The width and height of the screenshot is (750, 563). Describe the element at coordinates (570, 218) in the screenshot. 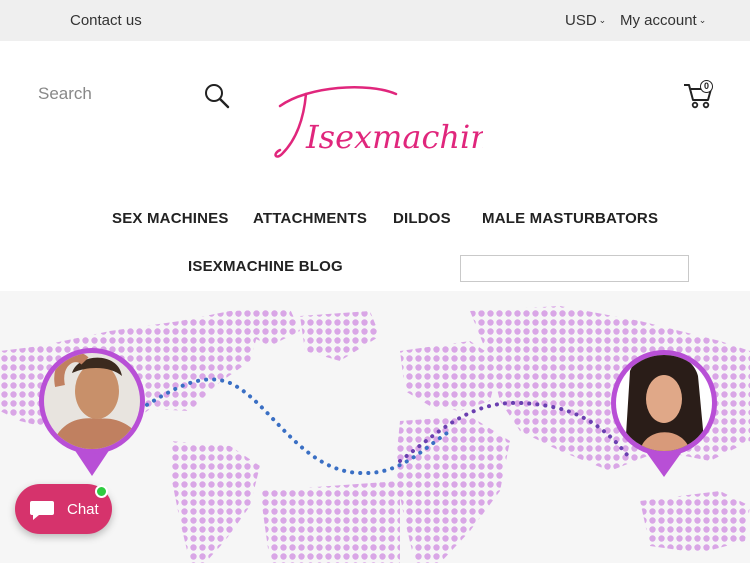

I see `nav-male-masturbators: MALE MASTURBATORS` at that location.